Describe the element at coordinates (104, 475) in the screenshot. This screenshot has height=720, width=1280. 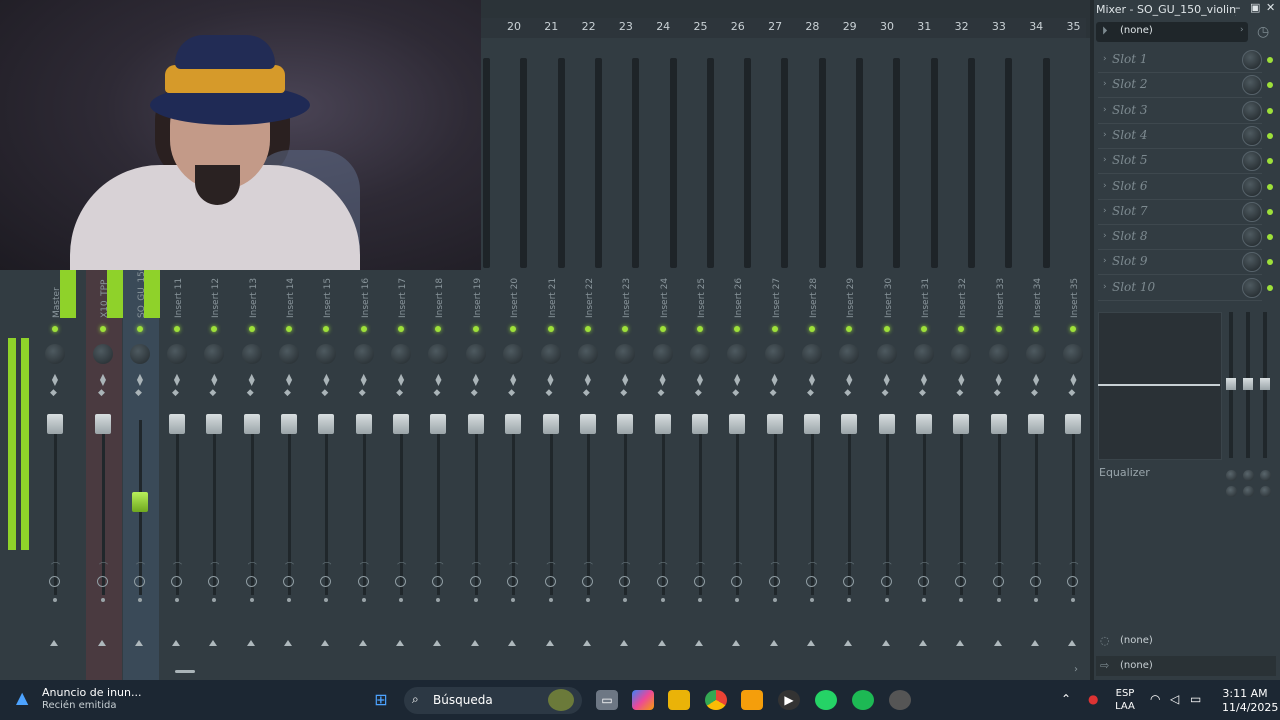
I see `strip-insert: X10_TPP_ ▲ ▼ ◆ ⌒` at that location.